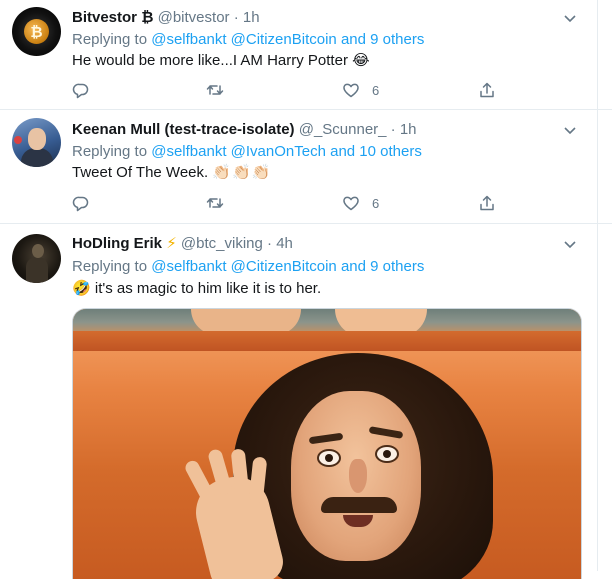 This screenshot has width=612, height=579. What do you see at coordinates (147, 17) in the screenshot?
I see `bitcoin-badge: ₿` at bounding box center [147, 17].